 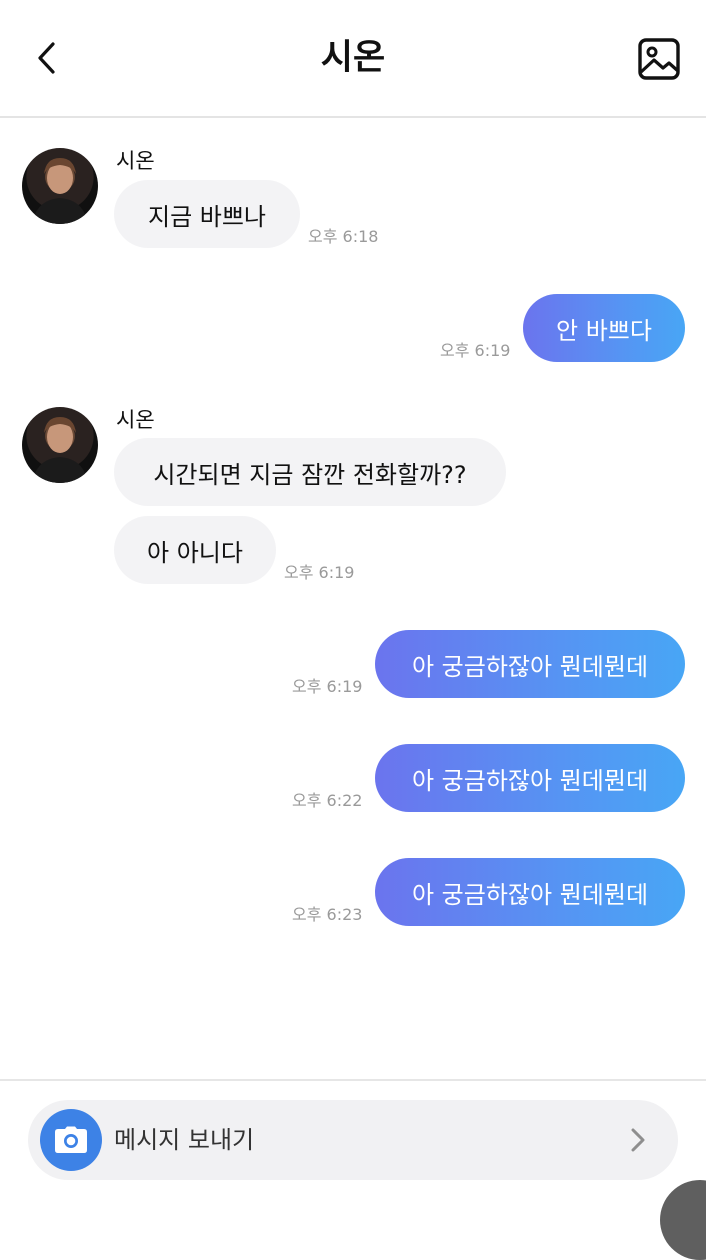 I want to click on message-input, so click(x=354, y=1140).